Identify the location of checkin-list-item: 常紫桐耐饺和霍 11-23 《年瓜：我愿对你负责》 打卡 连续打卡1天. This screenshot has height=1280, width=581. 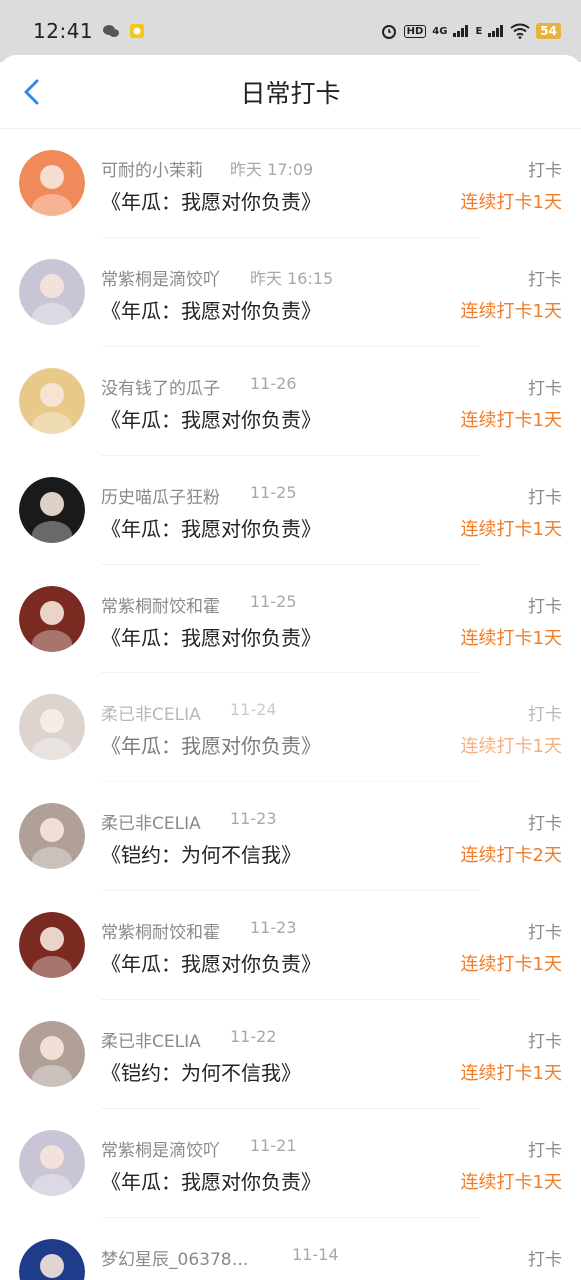
(290, 946).